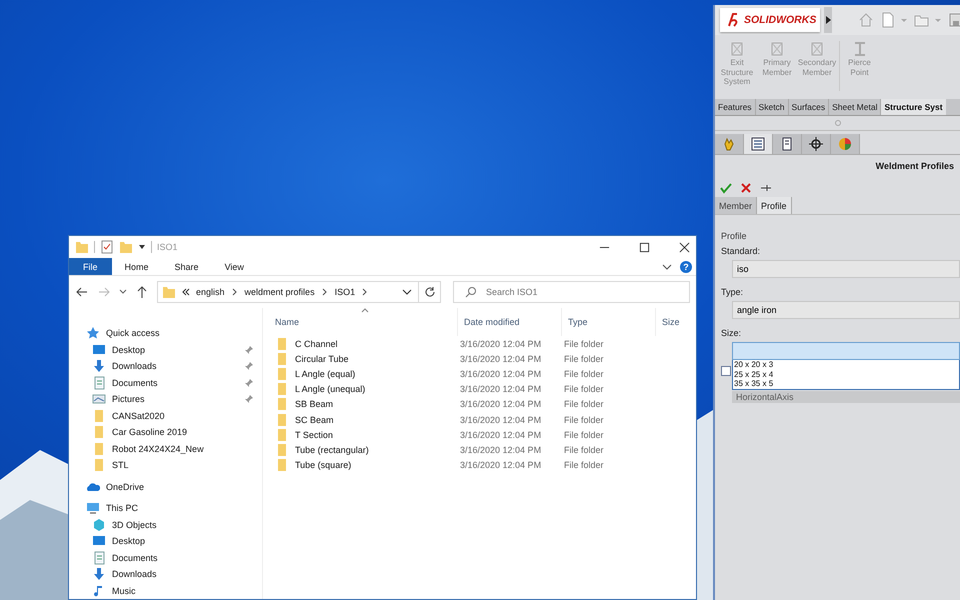 The height and width of the screenshot is (600, 960). Describe the element at coordinates (82, 292) in the screenshot. I see `back-arrow-icon` at that location.